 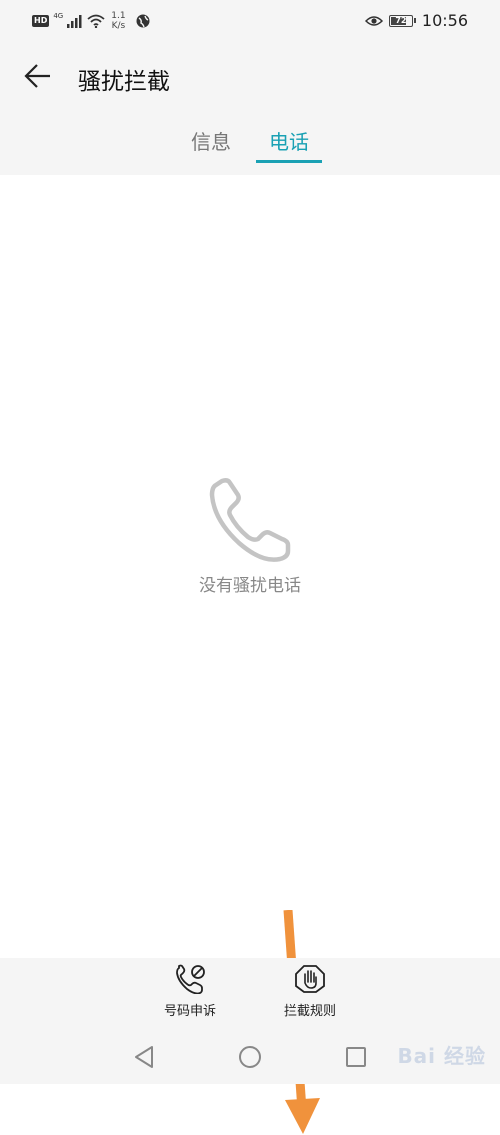 I want to click on hd-badge: HD, so click(x=41, y=21).